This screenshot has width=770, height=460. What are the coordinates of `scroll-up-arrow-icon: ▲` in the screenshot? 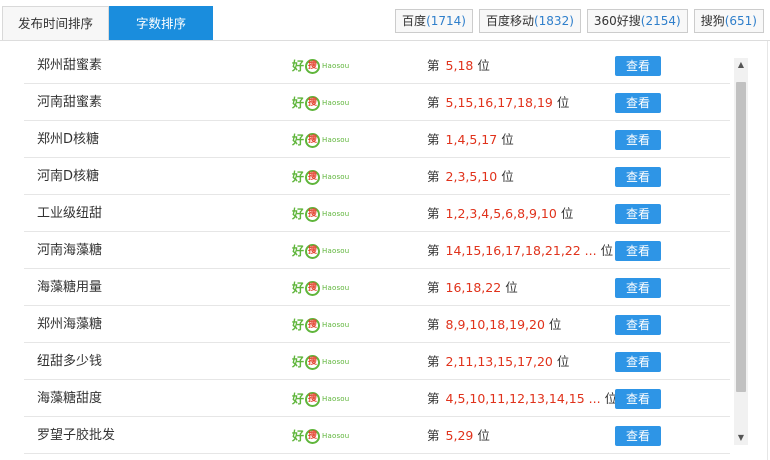 It's located at (741, 65).